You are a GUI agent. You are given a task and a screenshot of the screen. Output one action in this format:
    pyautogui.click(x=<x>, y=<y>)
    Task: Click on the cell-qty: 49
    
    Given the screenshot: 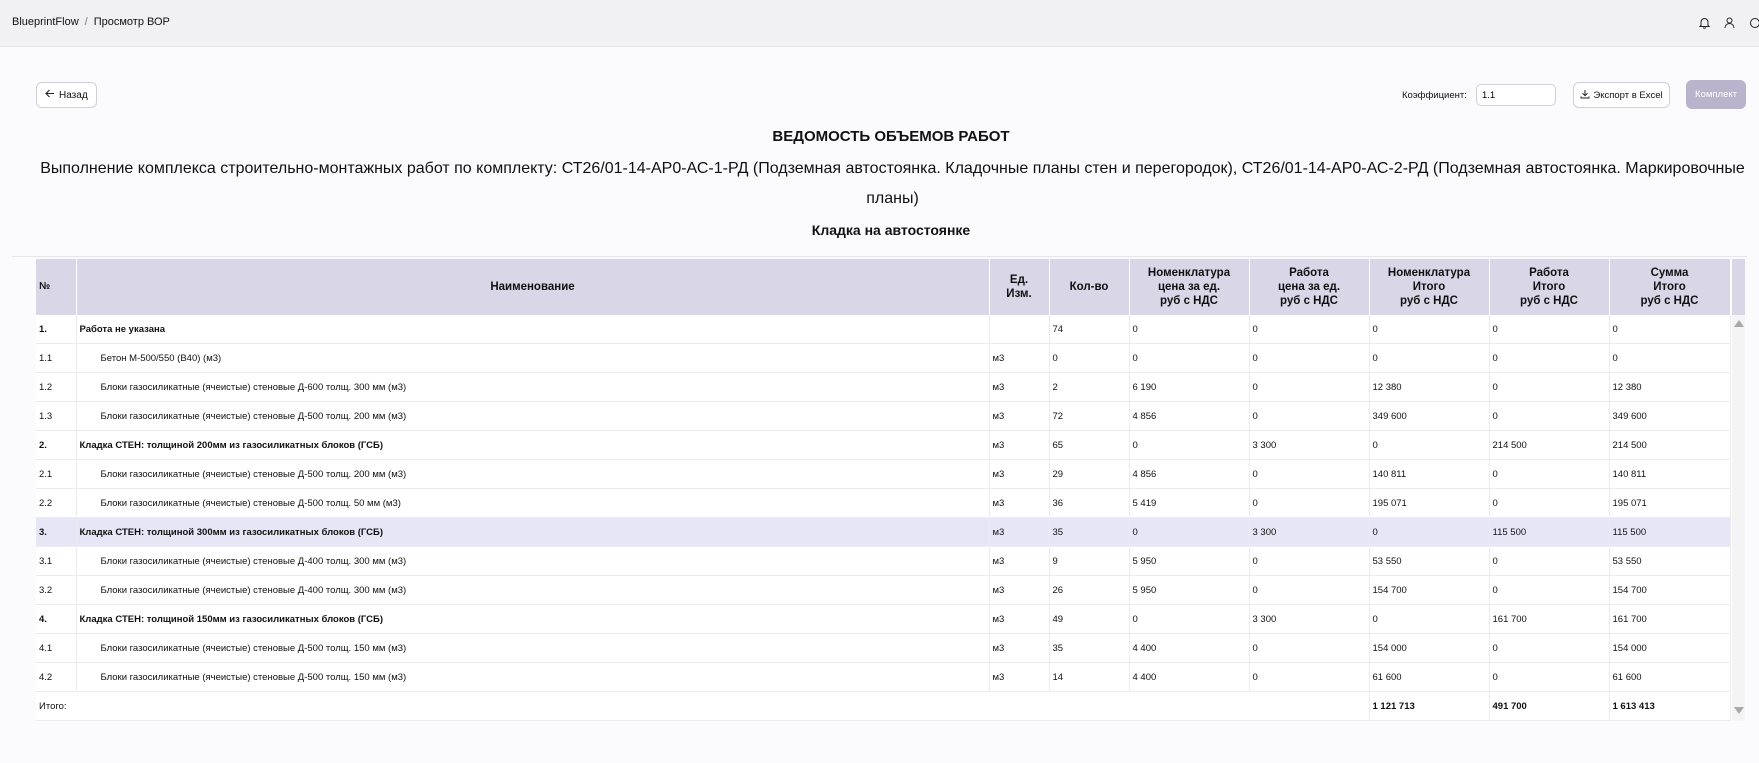 What is the action you would take?
    pyautogui.click(x=1089, y=619)
    